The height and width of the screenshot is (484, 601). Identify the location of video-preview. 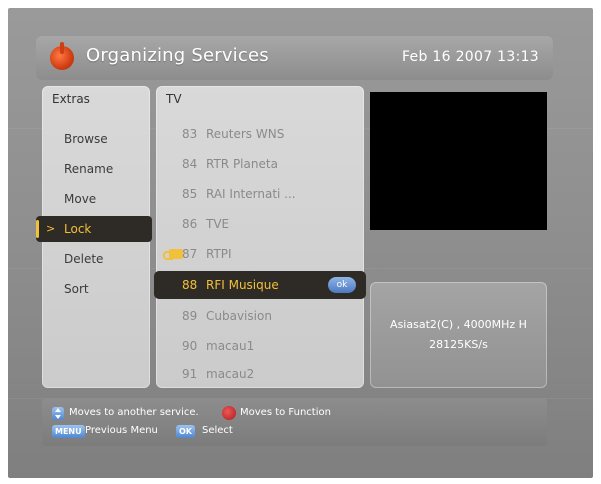
(458, 161).